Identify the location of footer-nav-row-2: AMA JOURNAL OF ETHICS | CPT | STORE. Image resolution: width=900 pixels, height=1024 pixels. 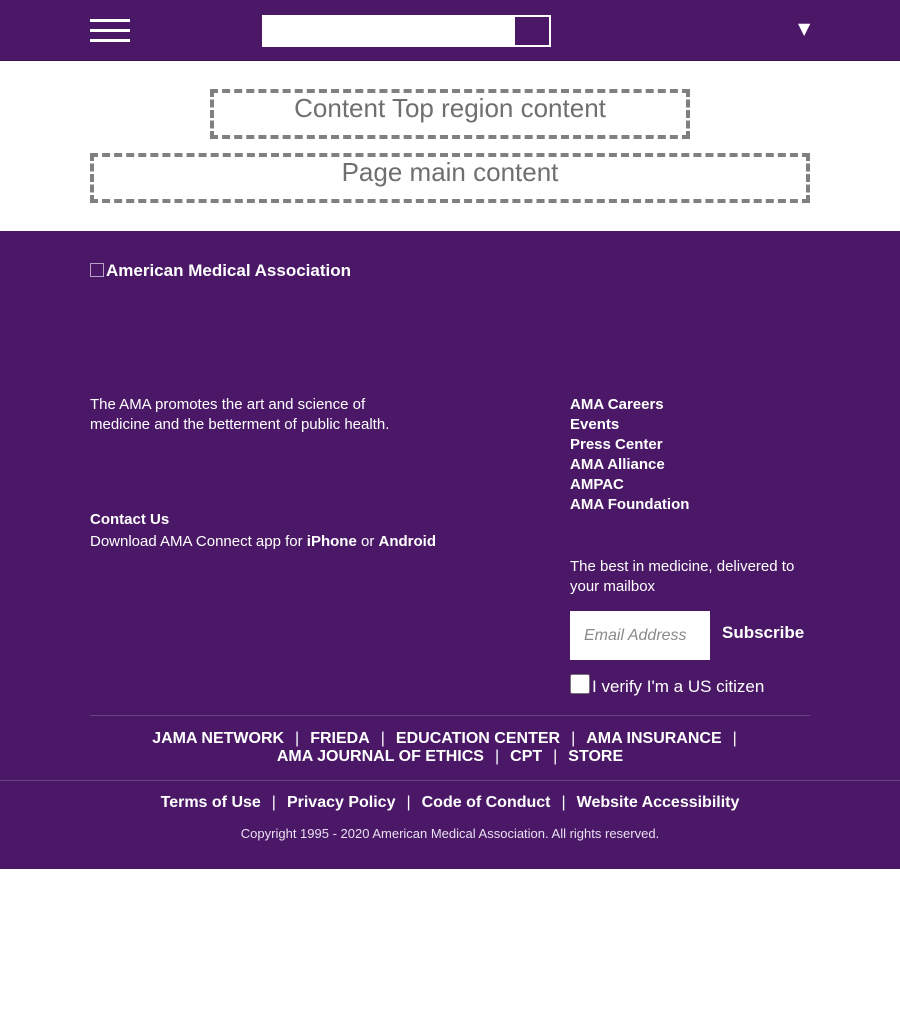
(450, 756).